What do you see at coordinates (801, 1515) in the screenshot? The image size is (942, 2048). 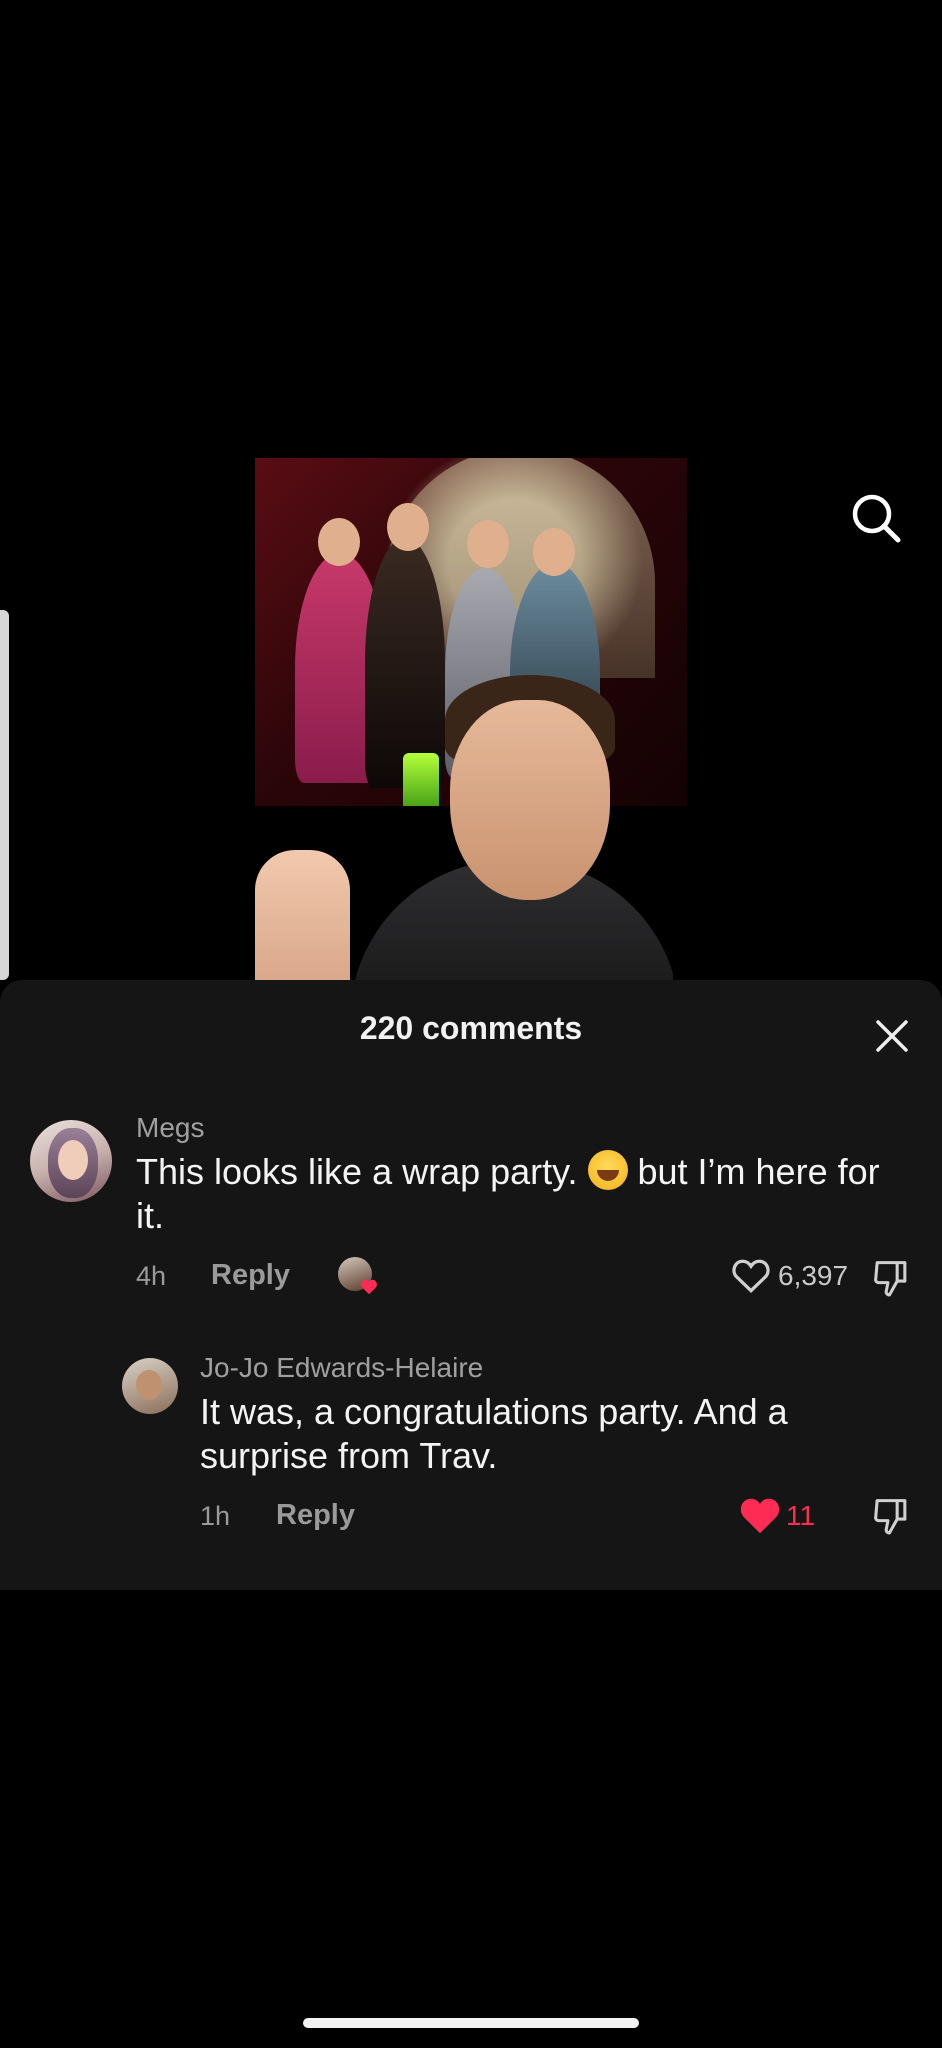 I see `like-count: 11` at bounding box center [801, 1515].